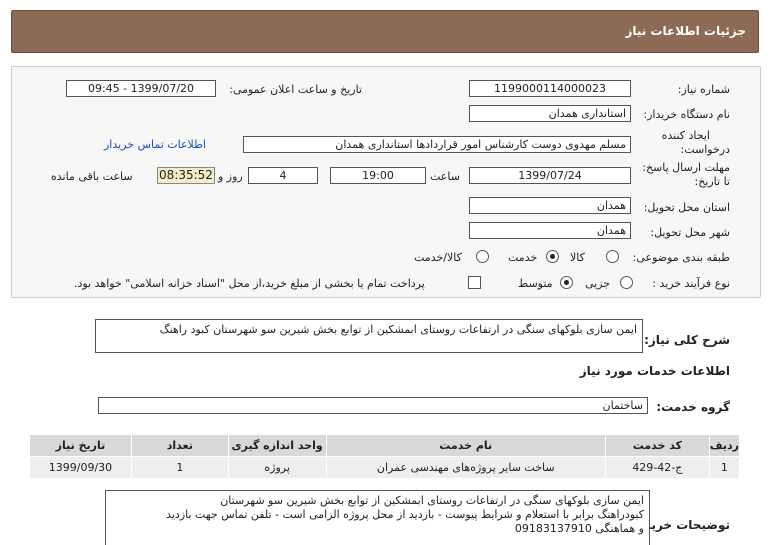  Describe the element at coordinates (724, 445) in the screenshot. I see `col-row-number: ردیف` at that location.